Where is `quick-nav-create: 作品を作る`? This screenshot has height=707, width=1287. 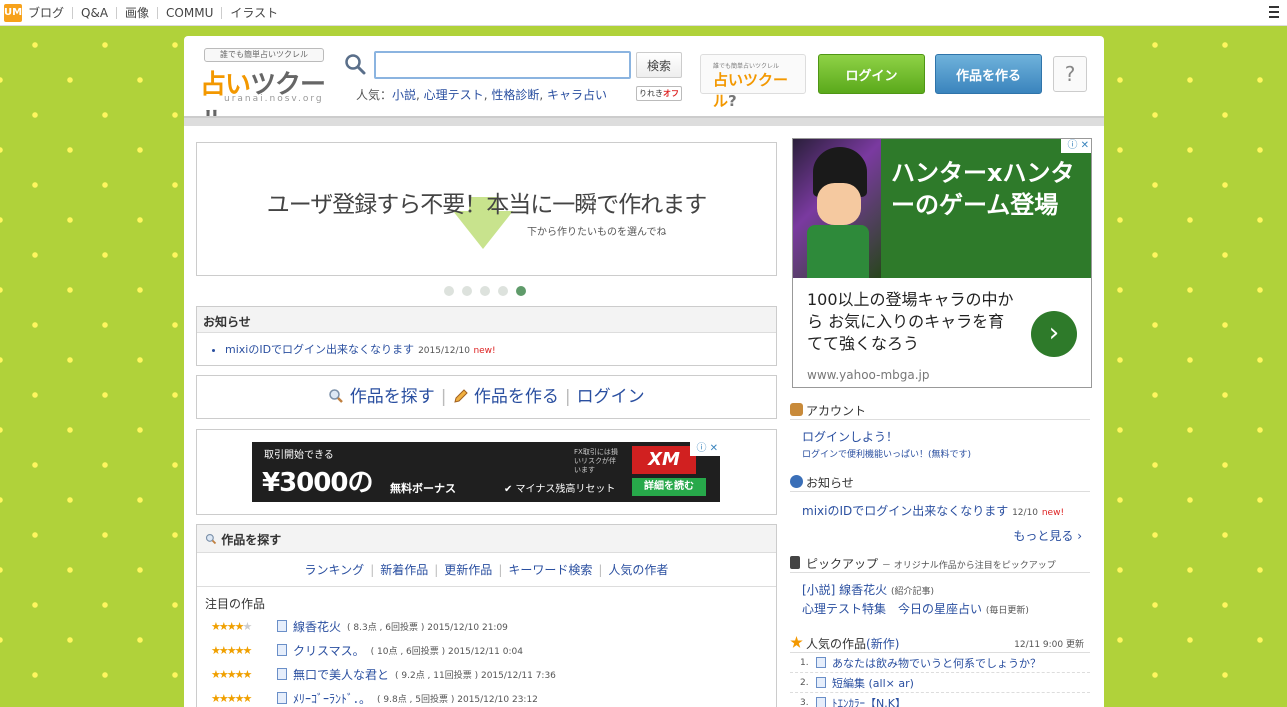 quick-nav-create: 作品を作る is located at coordinates (516, 397).